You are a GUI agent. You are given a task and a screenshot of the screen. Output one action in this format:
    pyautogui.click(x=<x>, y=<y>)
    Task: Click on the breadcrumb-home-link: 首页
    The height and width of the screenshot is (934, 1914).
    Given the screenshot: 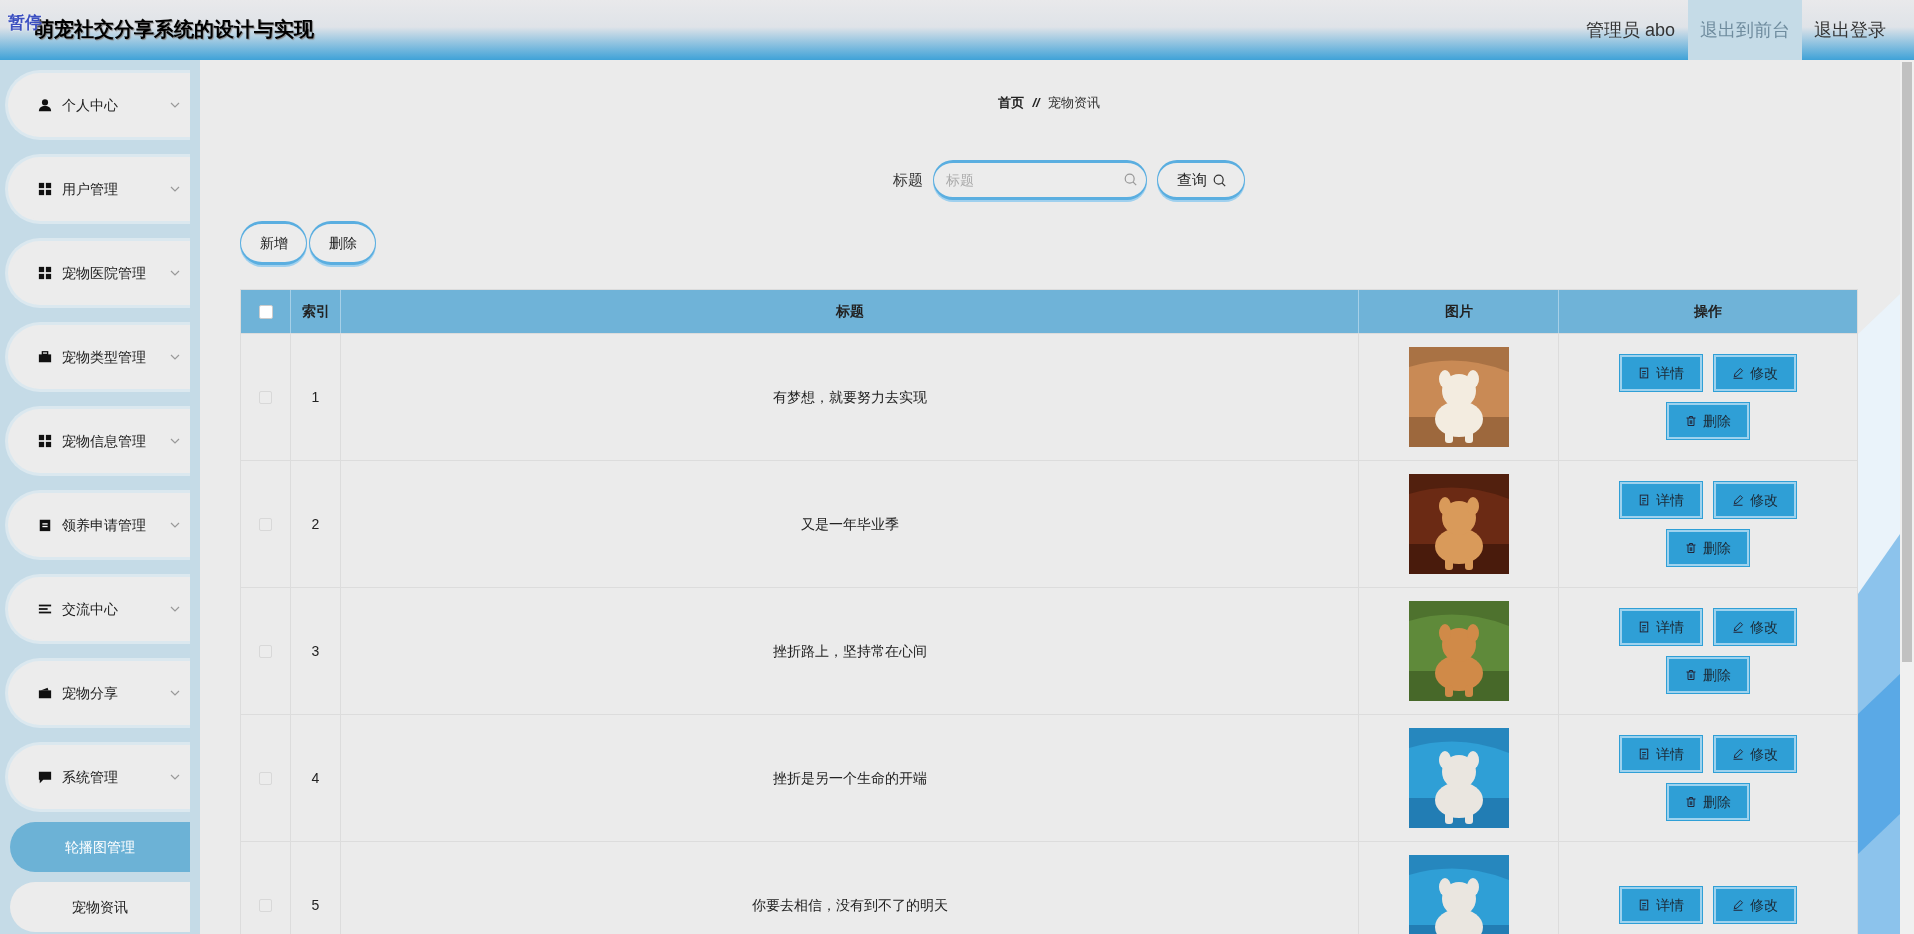 What is the action you would take?
    pyautogui.click(x=1011, y=103)
    